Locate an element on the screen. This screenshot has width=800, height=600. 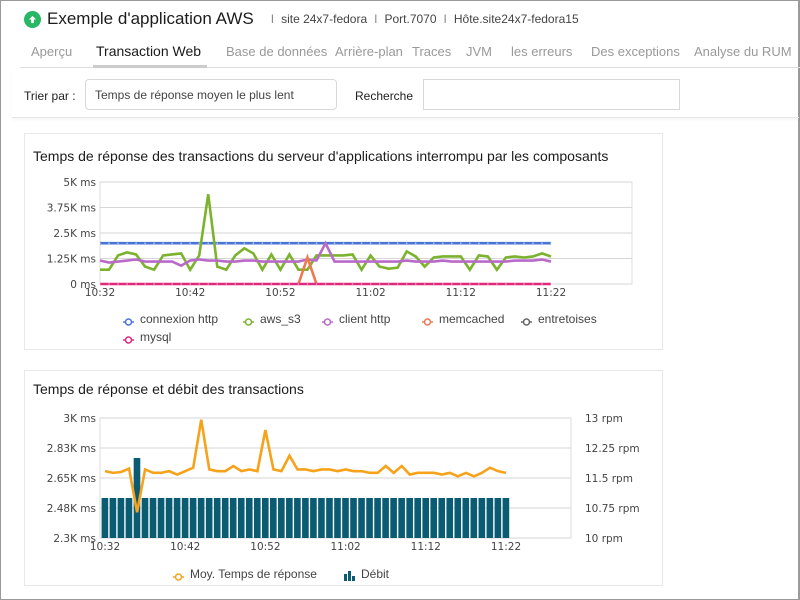
legend-label: Débit is located at coordinates (375, 574).